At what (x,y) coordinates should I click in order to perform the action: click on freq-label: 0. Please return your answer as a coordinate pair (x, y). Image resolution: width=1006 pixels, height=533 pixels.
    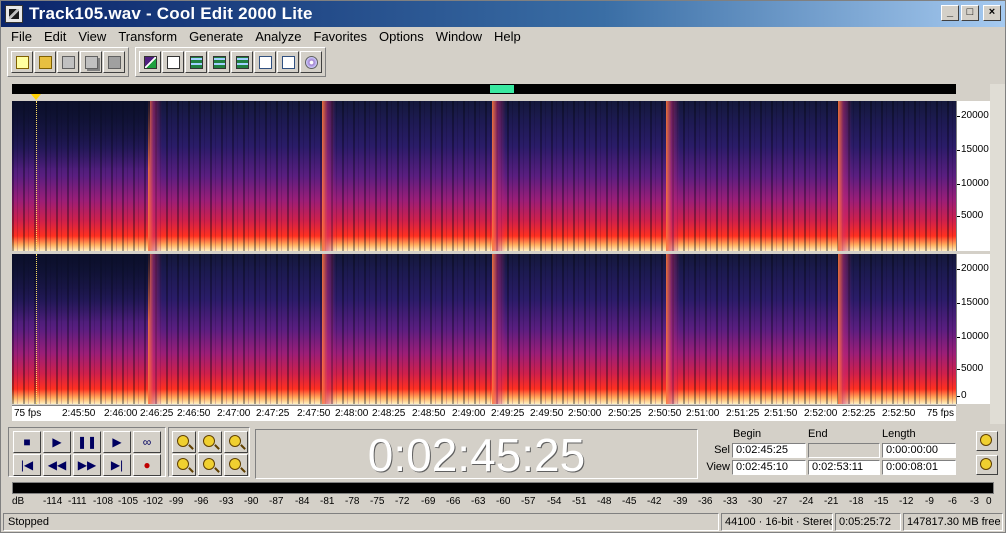
    Looking at the image, I should click on (962, 395).